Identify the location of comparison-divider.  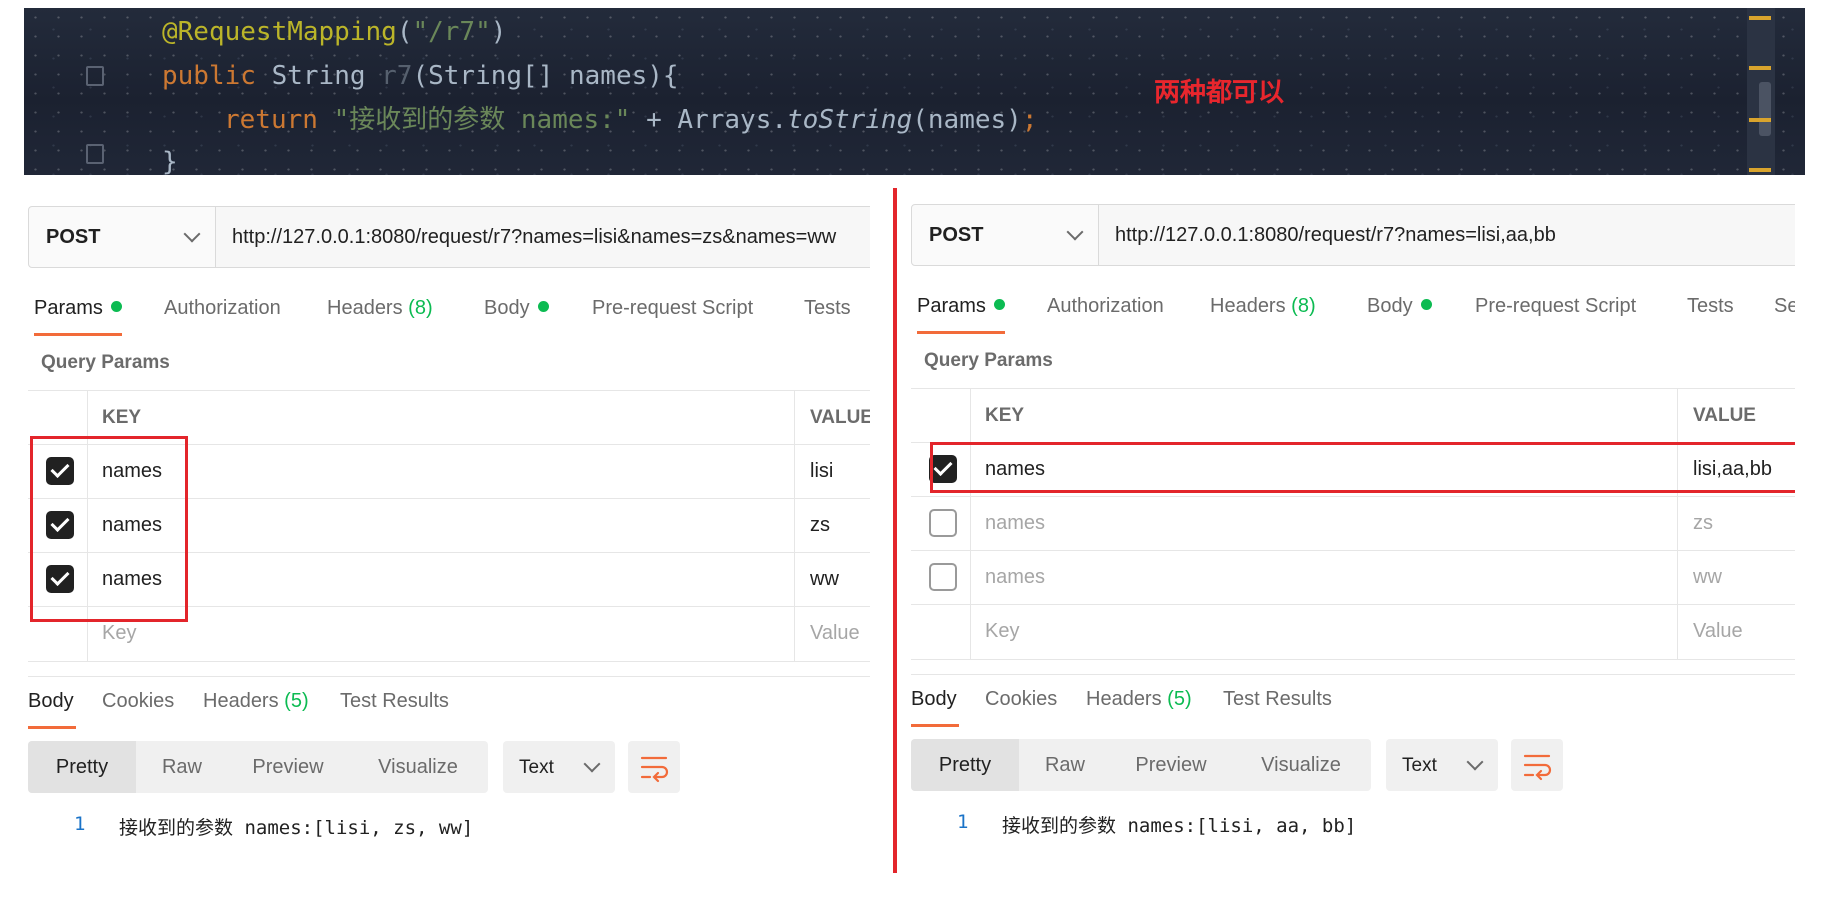
(895, 530).